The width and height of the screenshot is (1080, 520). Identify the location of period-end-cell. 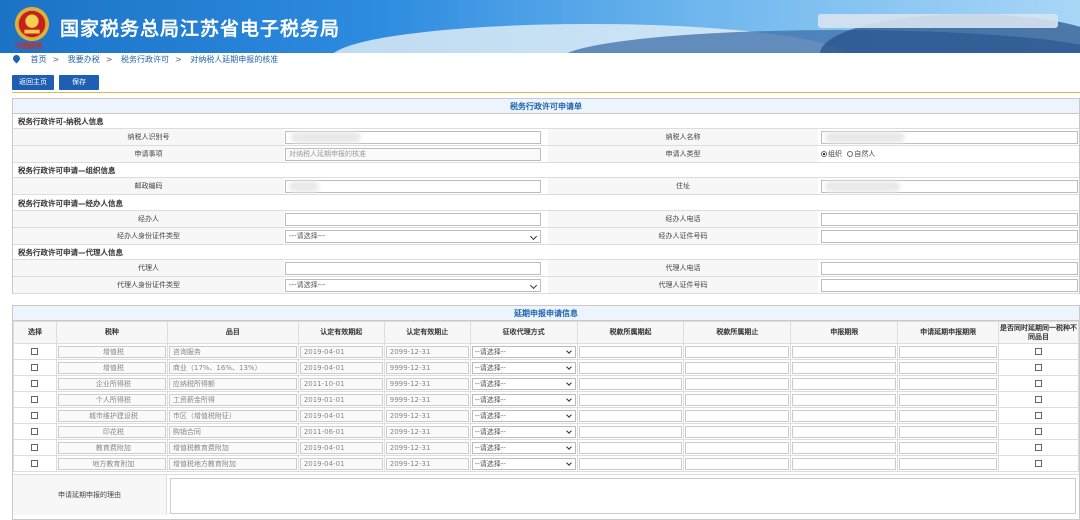
(737, 431).